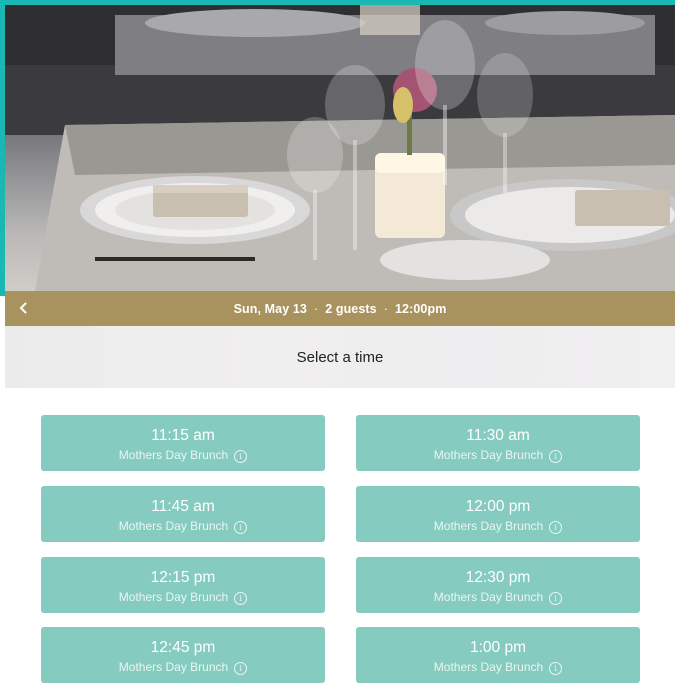 This screenshot has width=675, height=699. Describe the element at coordinates (351, 308) in the screenshot. I see `booking-guests: 2 guests` at that location.